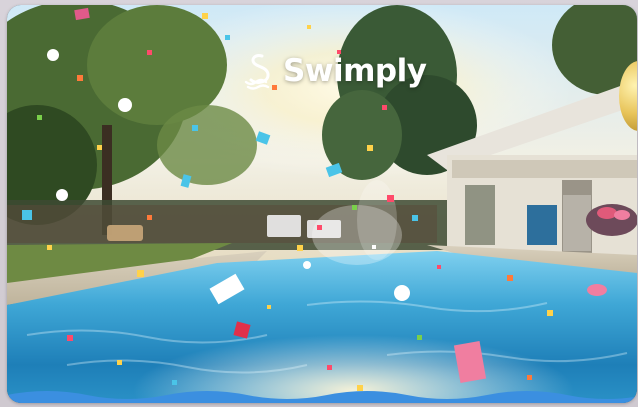 The height and width of the screenshot is (407, 638). I want to click on card-bottom-wave, so click(322, 397).